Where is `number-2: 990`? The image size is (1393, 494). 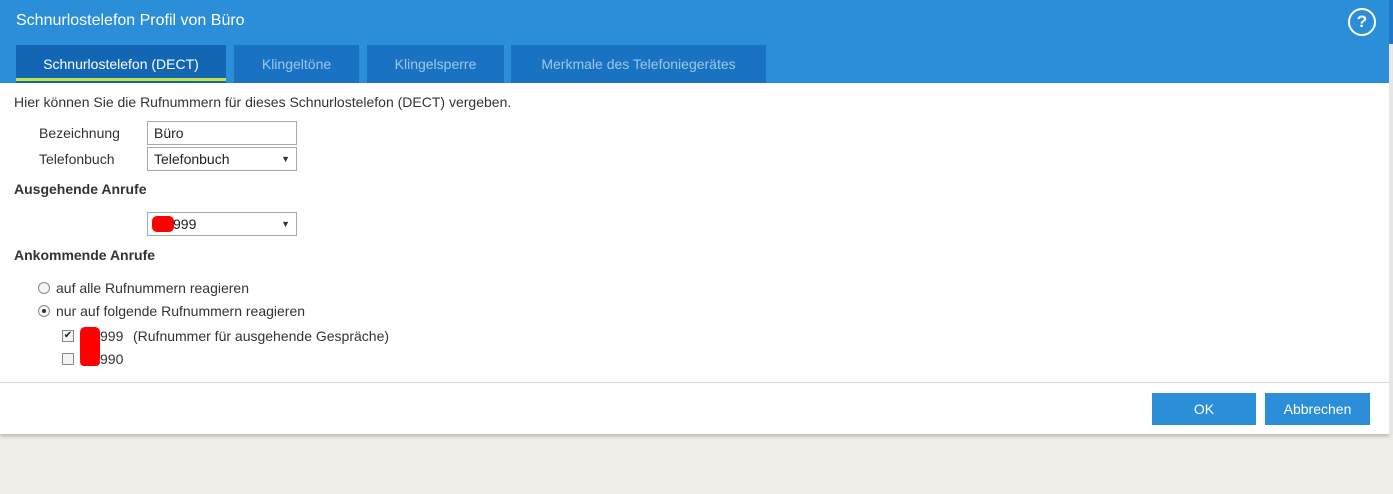
number-2: 990 is located at coordinates (112, 359).